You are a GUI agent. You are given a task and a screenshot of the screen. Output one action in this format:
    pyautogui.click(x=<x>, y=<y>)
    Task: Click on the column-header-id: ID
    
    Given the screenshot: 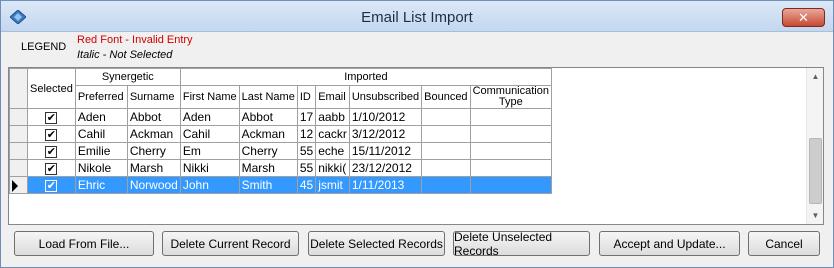 What is the action you would take?
    pyautogui.click(x=306, y=97)
    